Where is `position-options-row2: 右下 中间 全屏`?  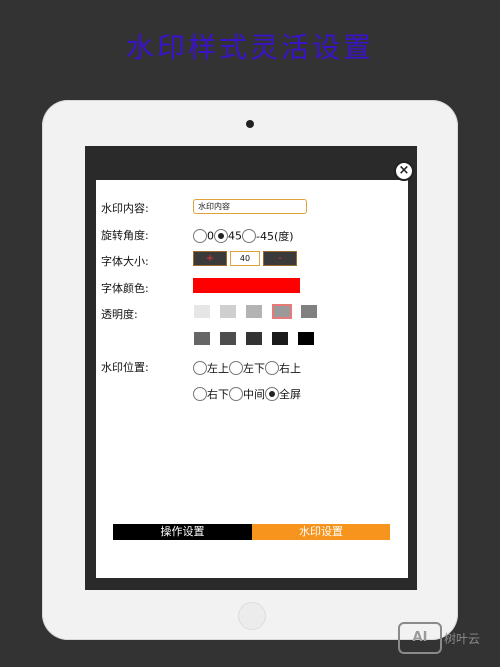 position-options-row2: 右下 中间 全屏 is located at coordinates (247, 394).